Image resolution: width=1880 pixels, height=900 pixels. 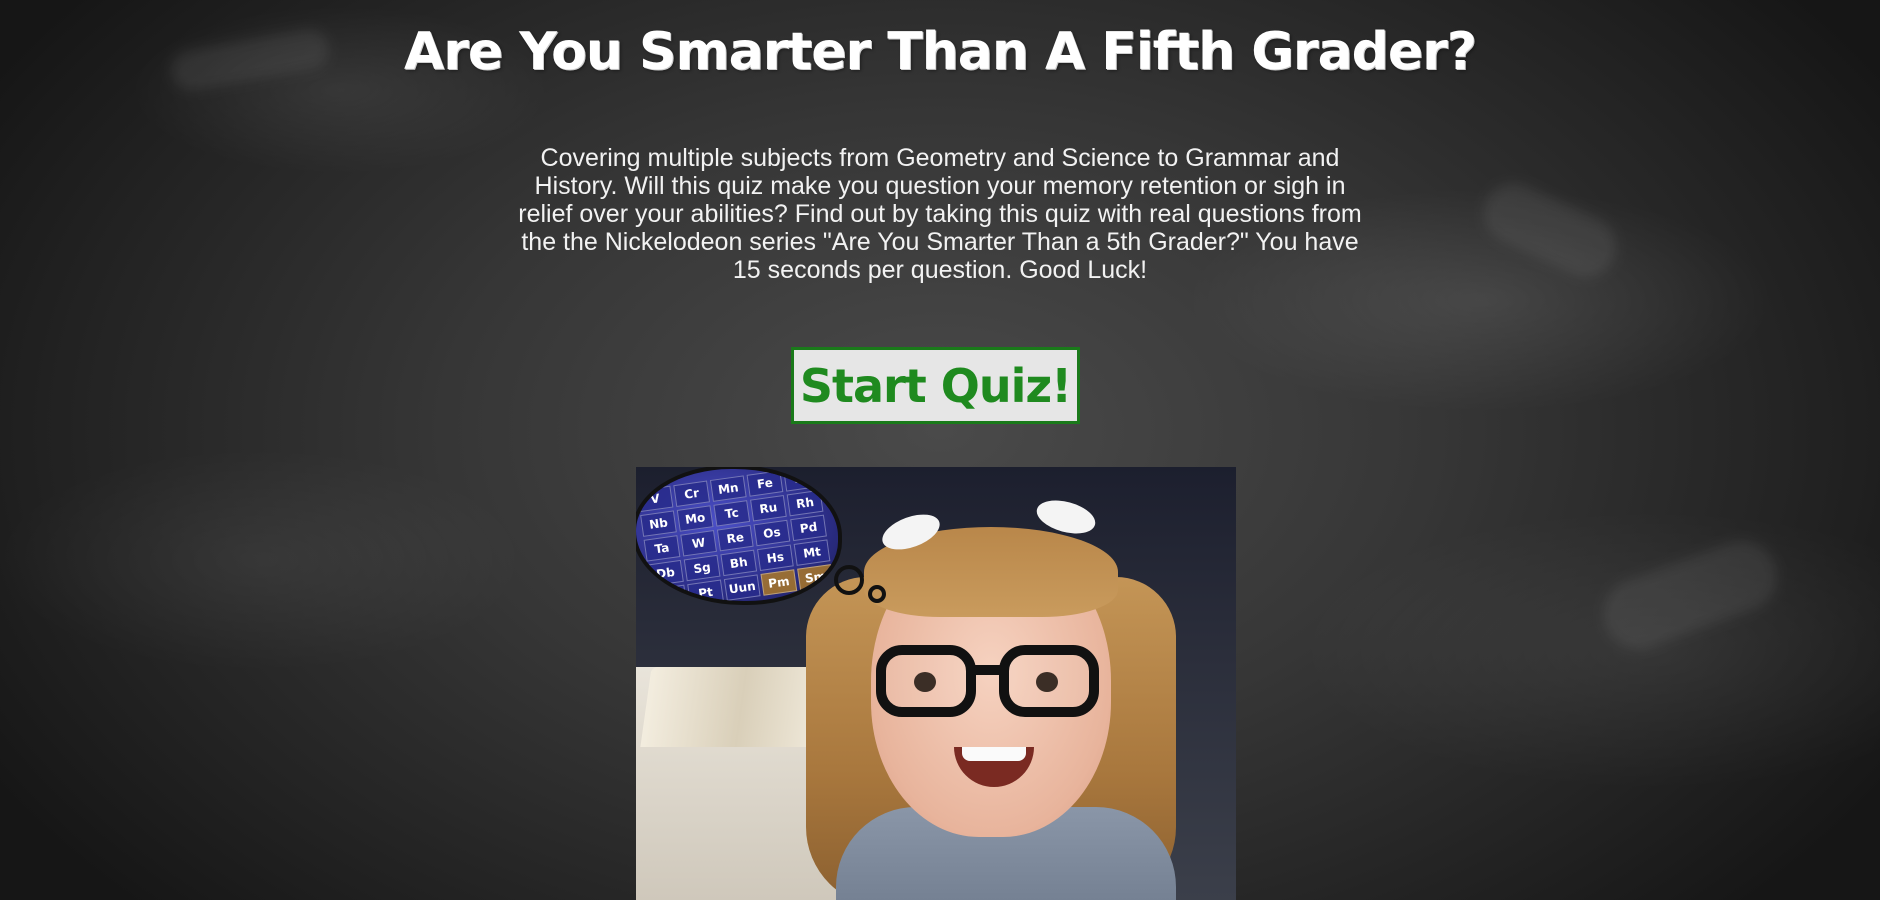 I want to click on start-quiz-button: Start Quiz!, so click(x=935, y=385).